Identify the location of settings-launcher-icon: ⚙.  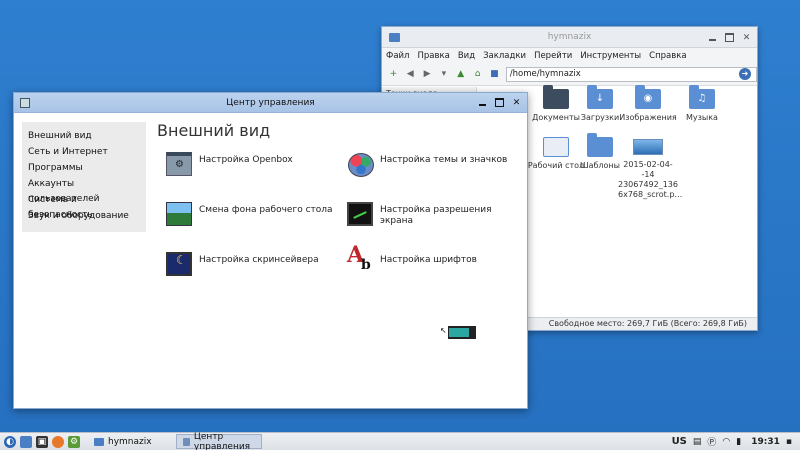
(74, 441).